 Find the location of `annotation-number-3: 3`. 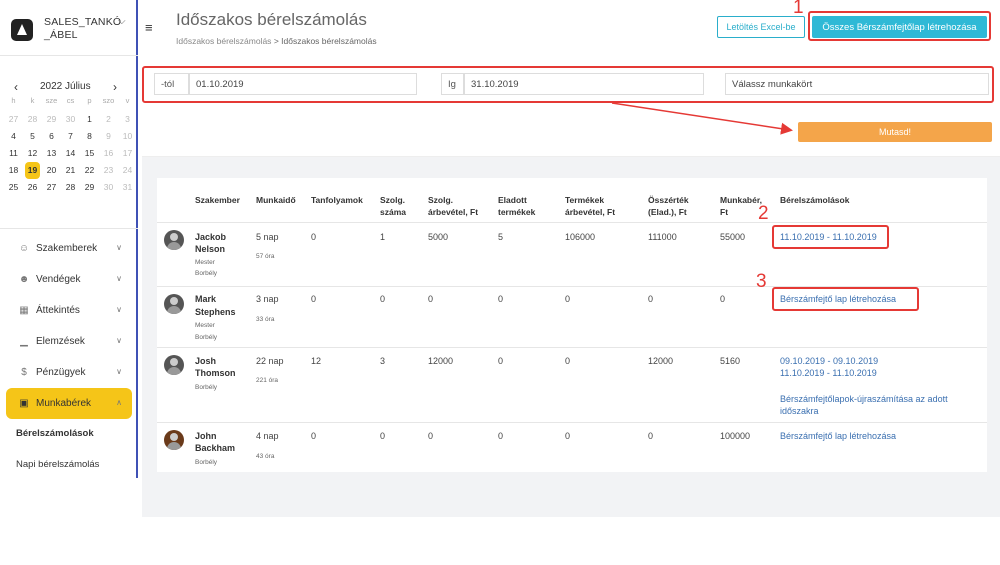

annotation-number-3: 3 is located at coordinates (761, 281).